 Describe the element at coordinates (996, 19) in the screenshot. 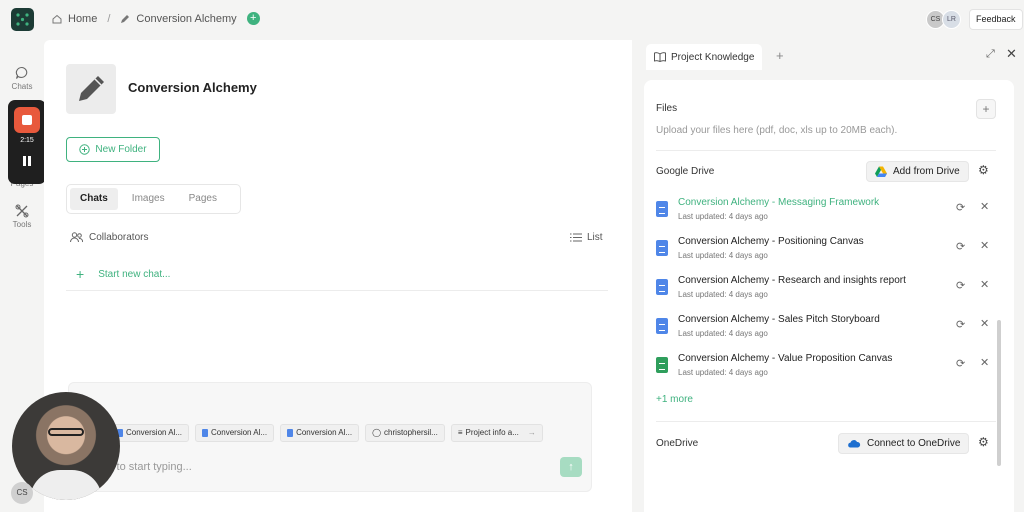

I see `feedback-button: Feedback` at that location.